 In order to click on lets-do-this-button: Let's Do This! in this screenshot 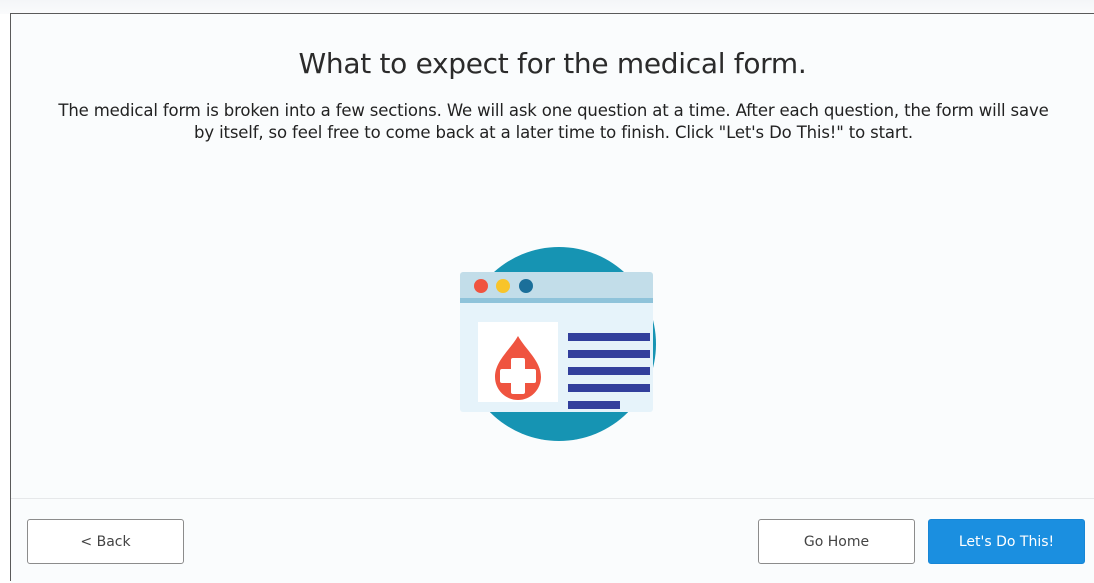, I will do `click(1006, 541)`.